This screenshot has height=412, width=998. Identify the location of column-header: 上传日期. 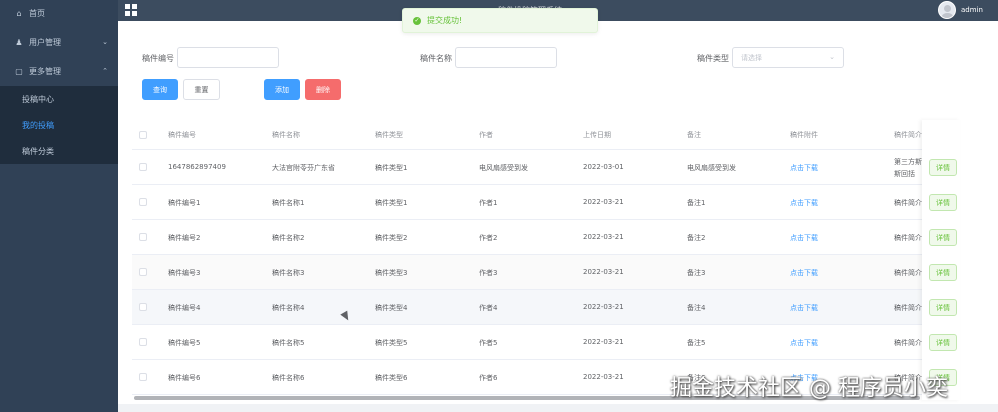
(597, 135).